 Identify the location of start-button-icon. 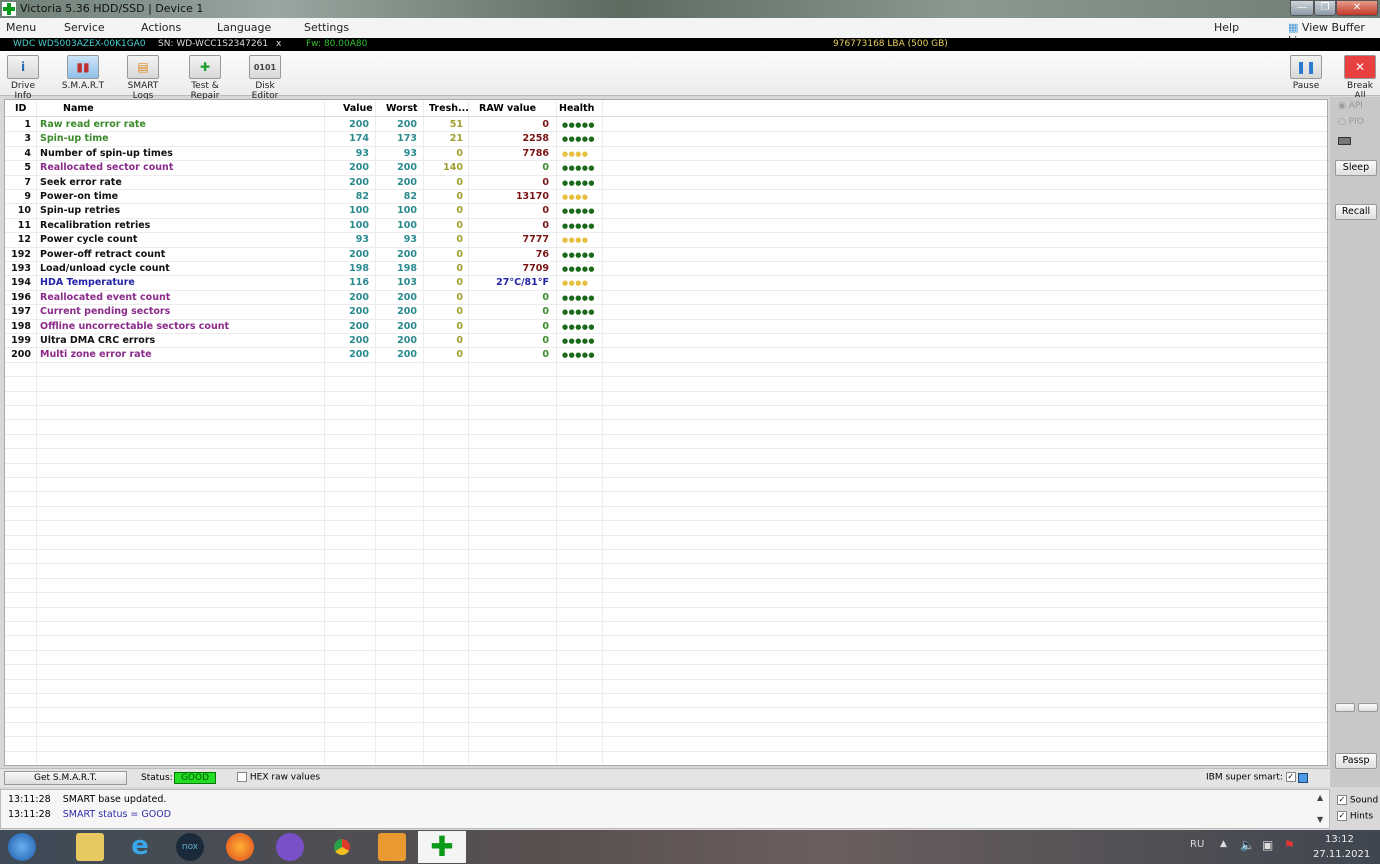
(22, 847).